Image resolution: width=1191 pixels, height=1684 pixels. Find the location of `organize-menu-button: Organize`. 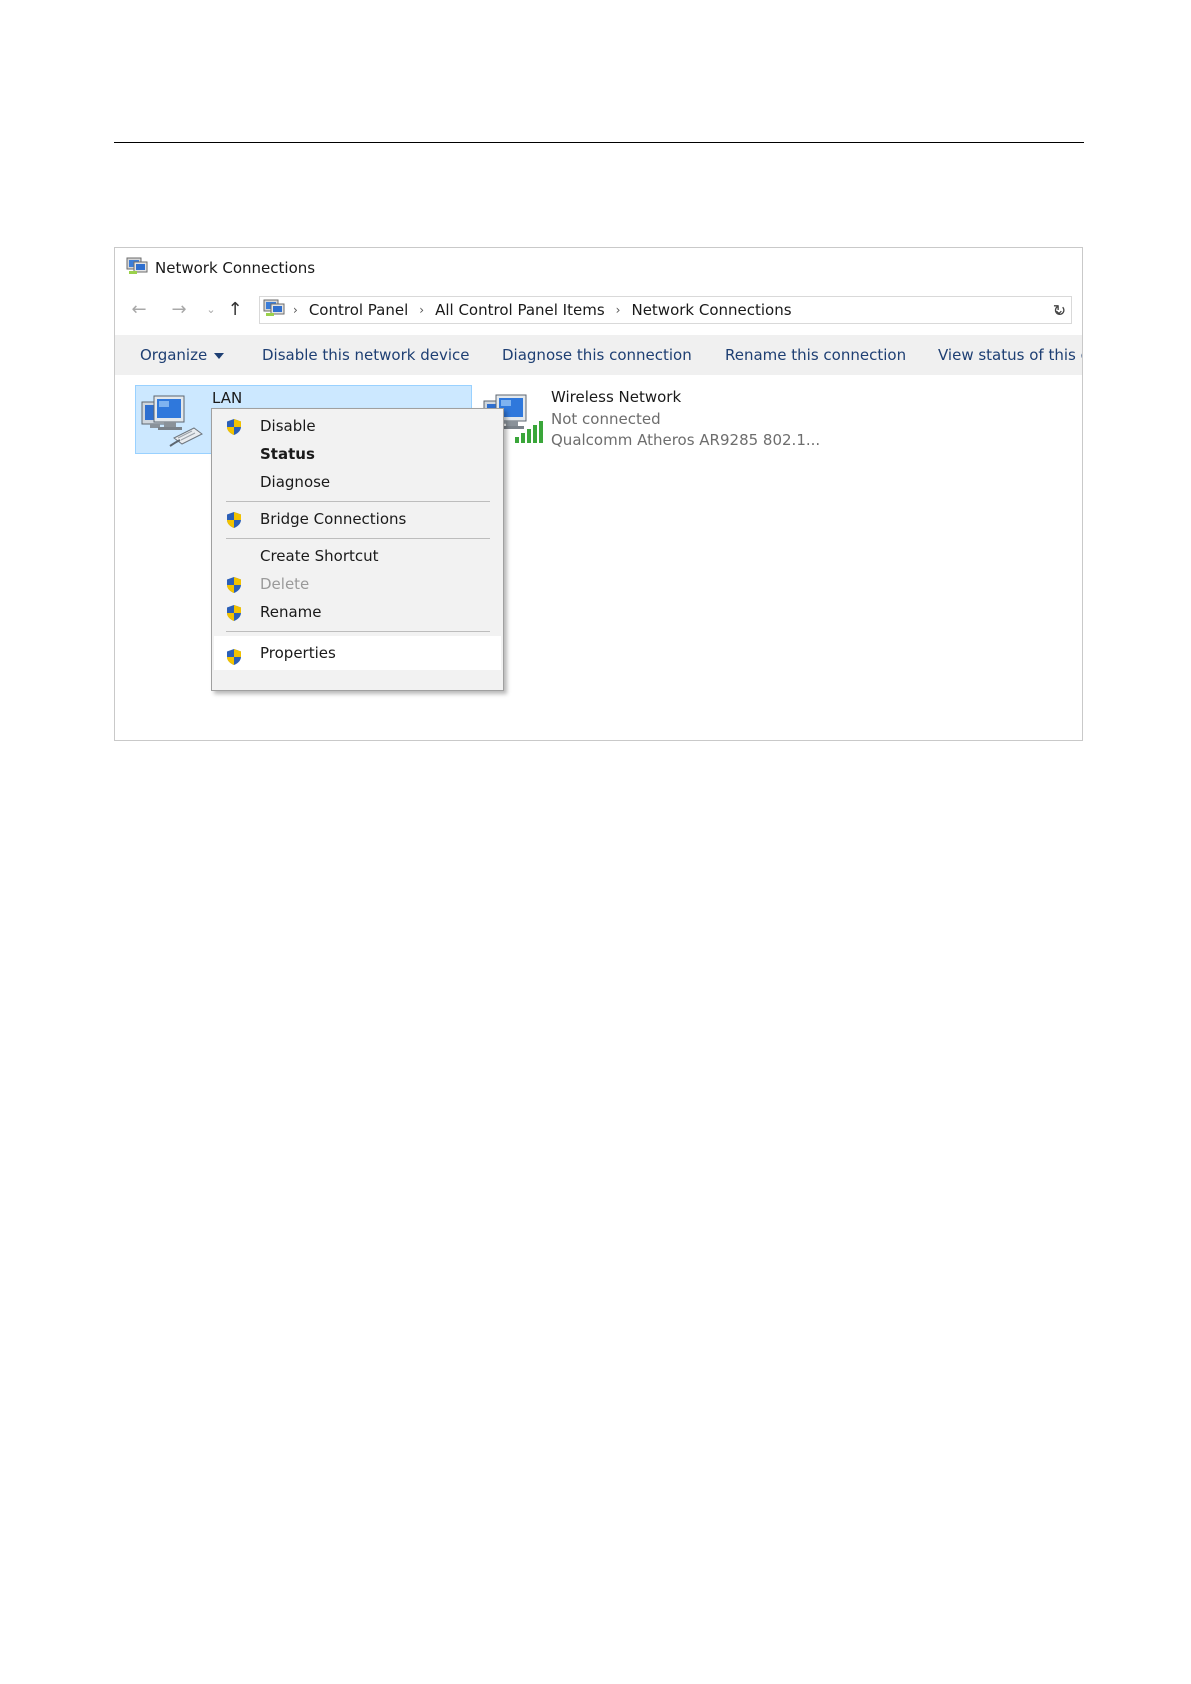

organize-menu-button: Organize is located at coordinates (182, 355).